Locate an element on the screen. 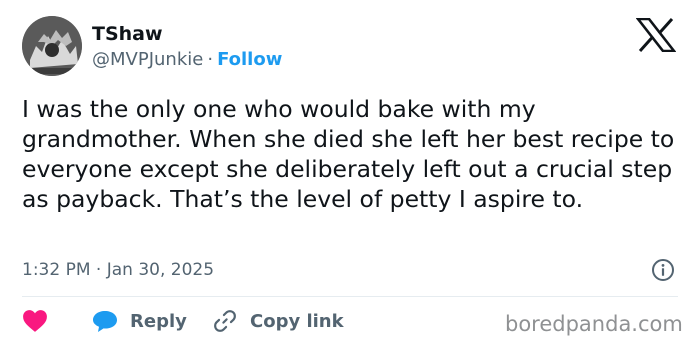 The width and height of the screenshot is (700, 348). follow-button: Follow is located at coordinates (249, 59).